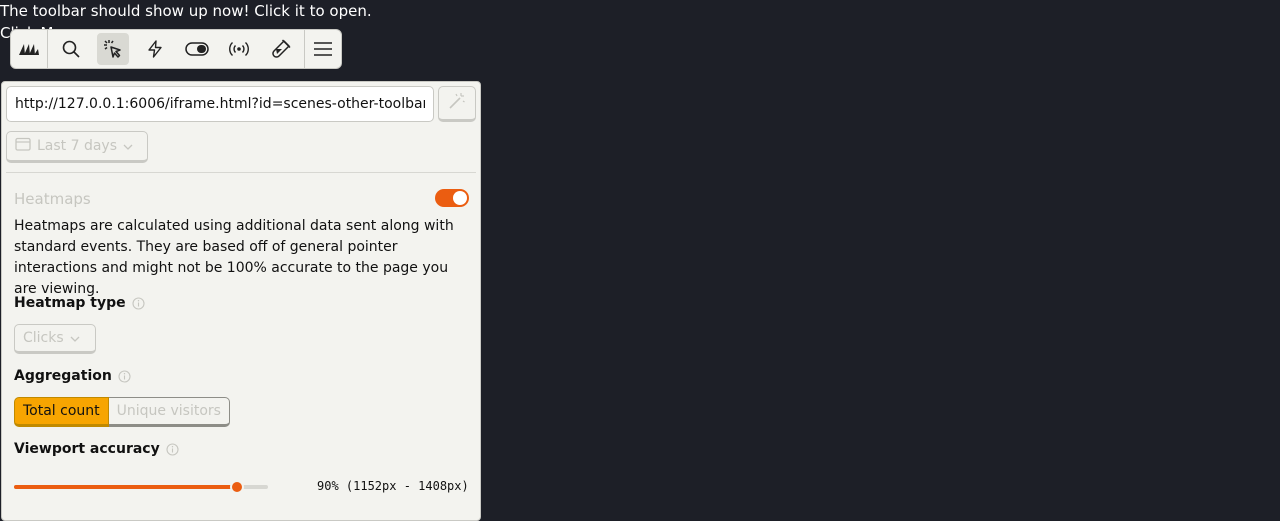 The height and width of the screenshot is (521, 1280). I want to click on magic-wand-icon, so click(457, 103).